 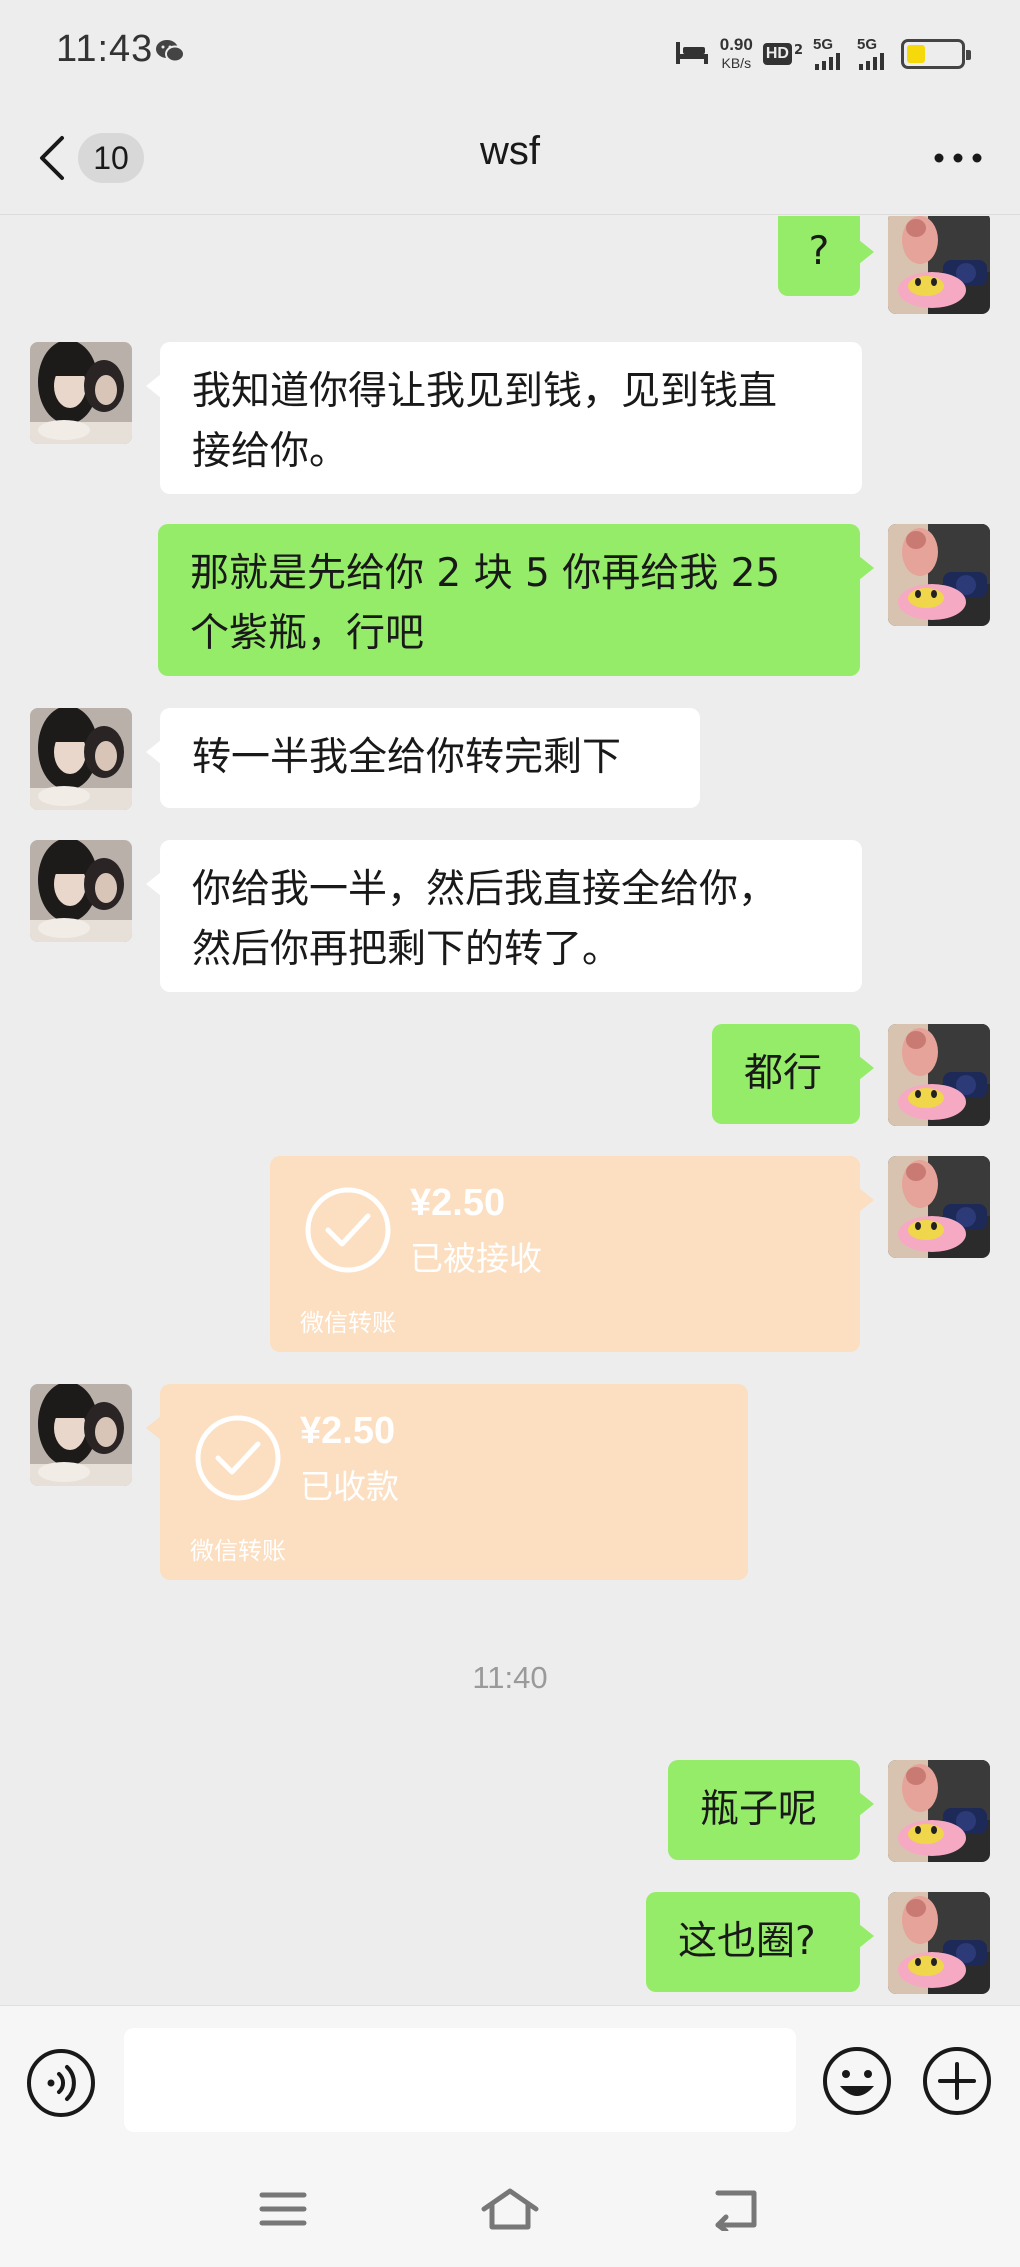 I want to click on message-incoming: 转一半我全给你转完剩下, so click(x=510, y=760).